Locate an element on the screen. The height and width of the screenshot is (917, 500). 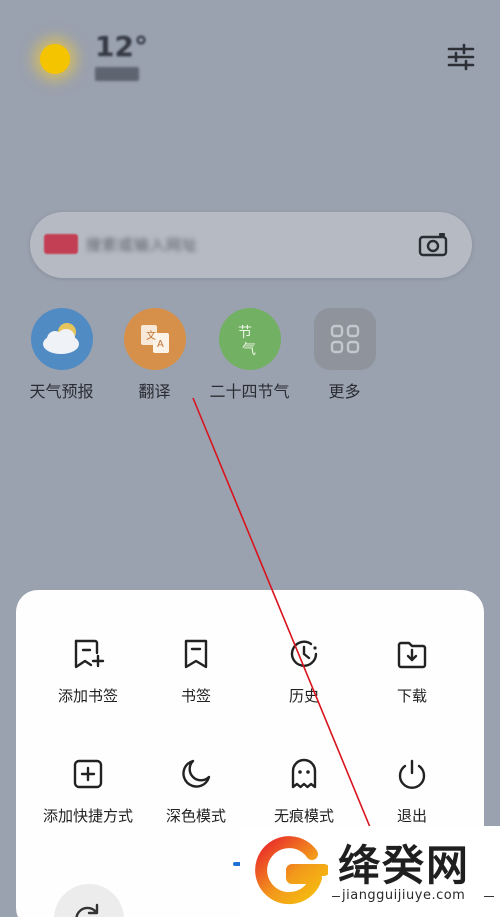
menu-label: 下载 is located at coordinates (411, 696).